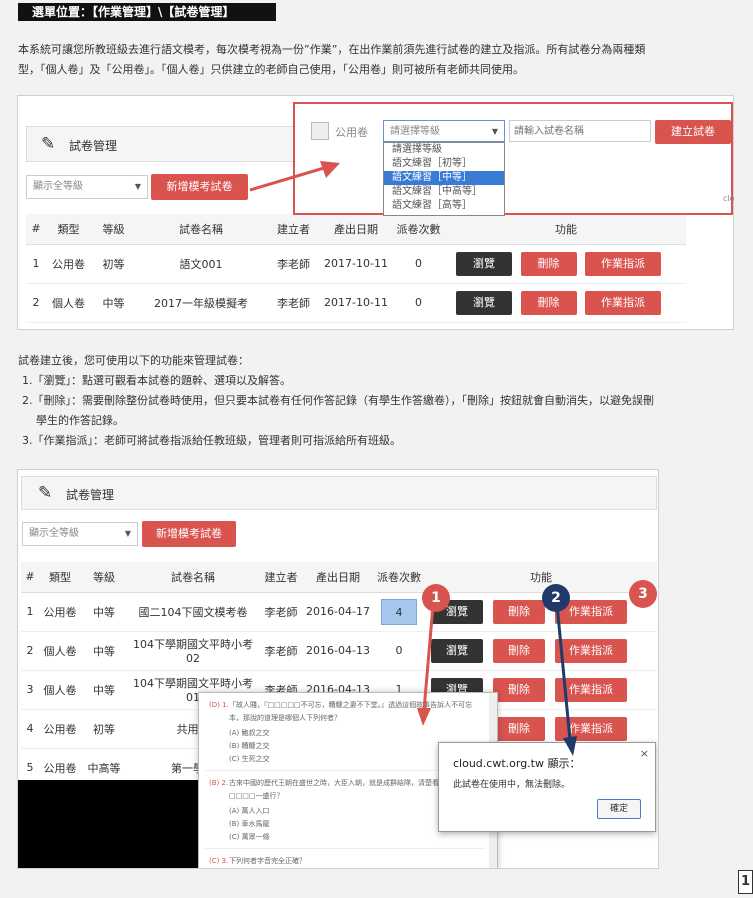 This screenshot has height=898, width=753. I want to click on usage-item-view: 1.「瀏覽」：點選可觀看本試卷的題幹、選項以及解答。, so click(156, 380).